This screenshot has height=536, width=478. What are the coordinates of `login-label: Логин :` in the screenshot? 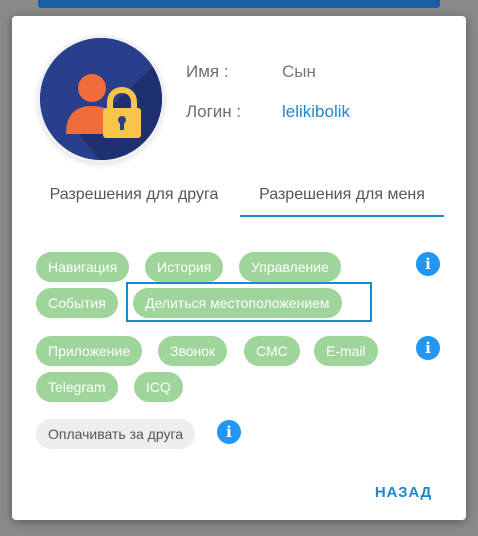 It's located at (214, 111).